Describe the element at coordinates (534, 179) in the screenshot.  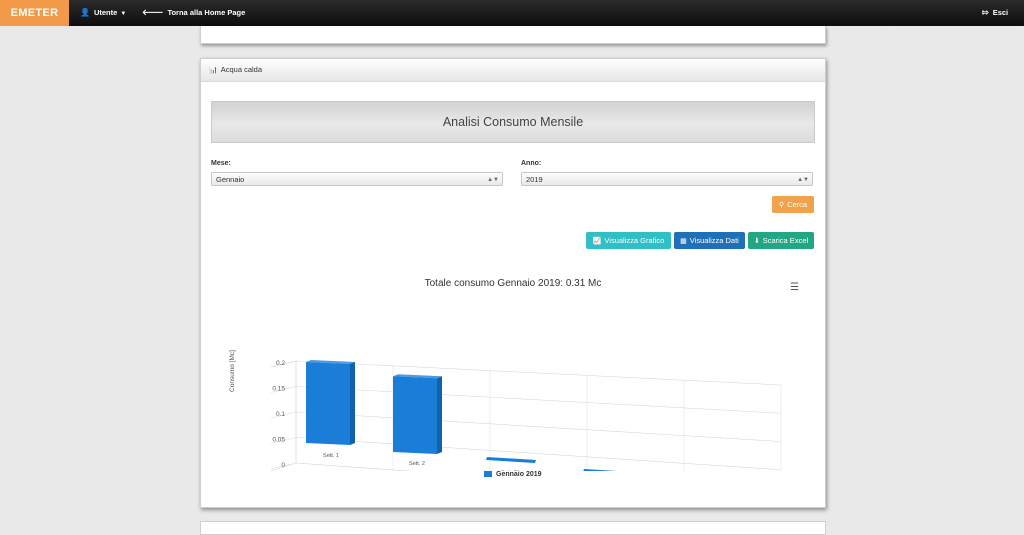
I see `year-select-value: 2019` at that location.